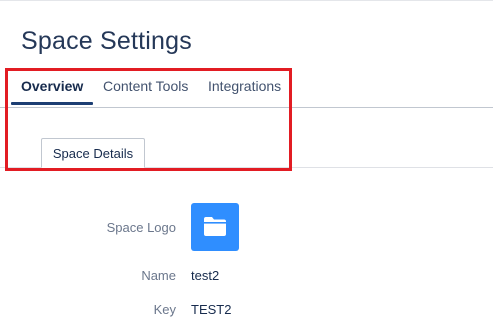 Image resolution: width=493 pixels, height=334 pixels. Describe the element at coordinates (145, 86) in the screenshot. I see `tab-content-tools: Content Tools` at that location.